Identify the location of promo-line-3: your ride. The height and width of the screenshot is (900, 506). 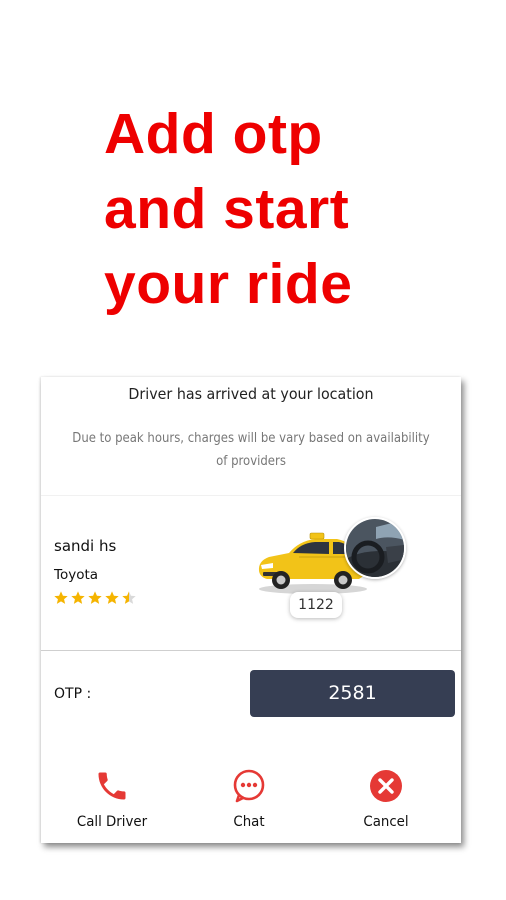
(228, 284).